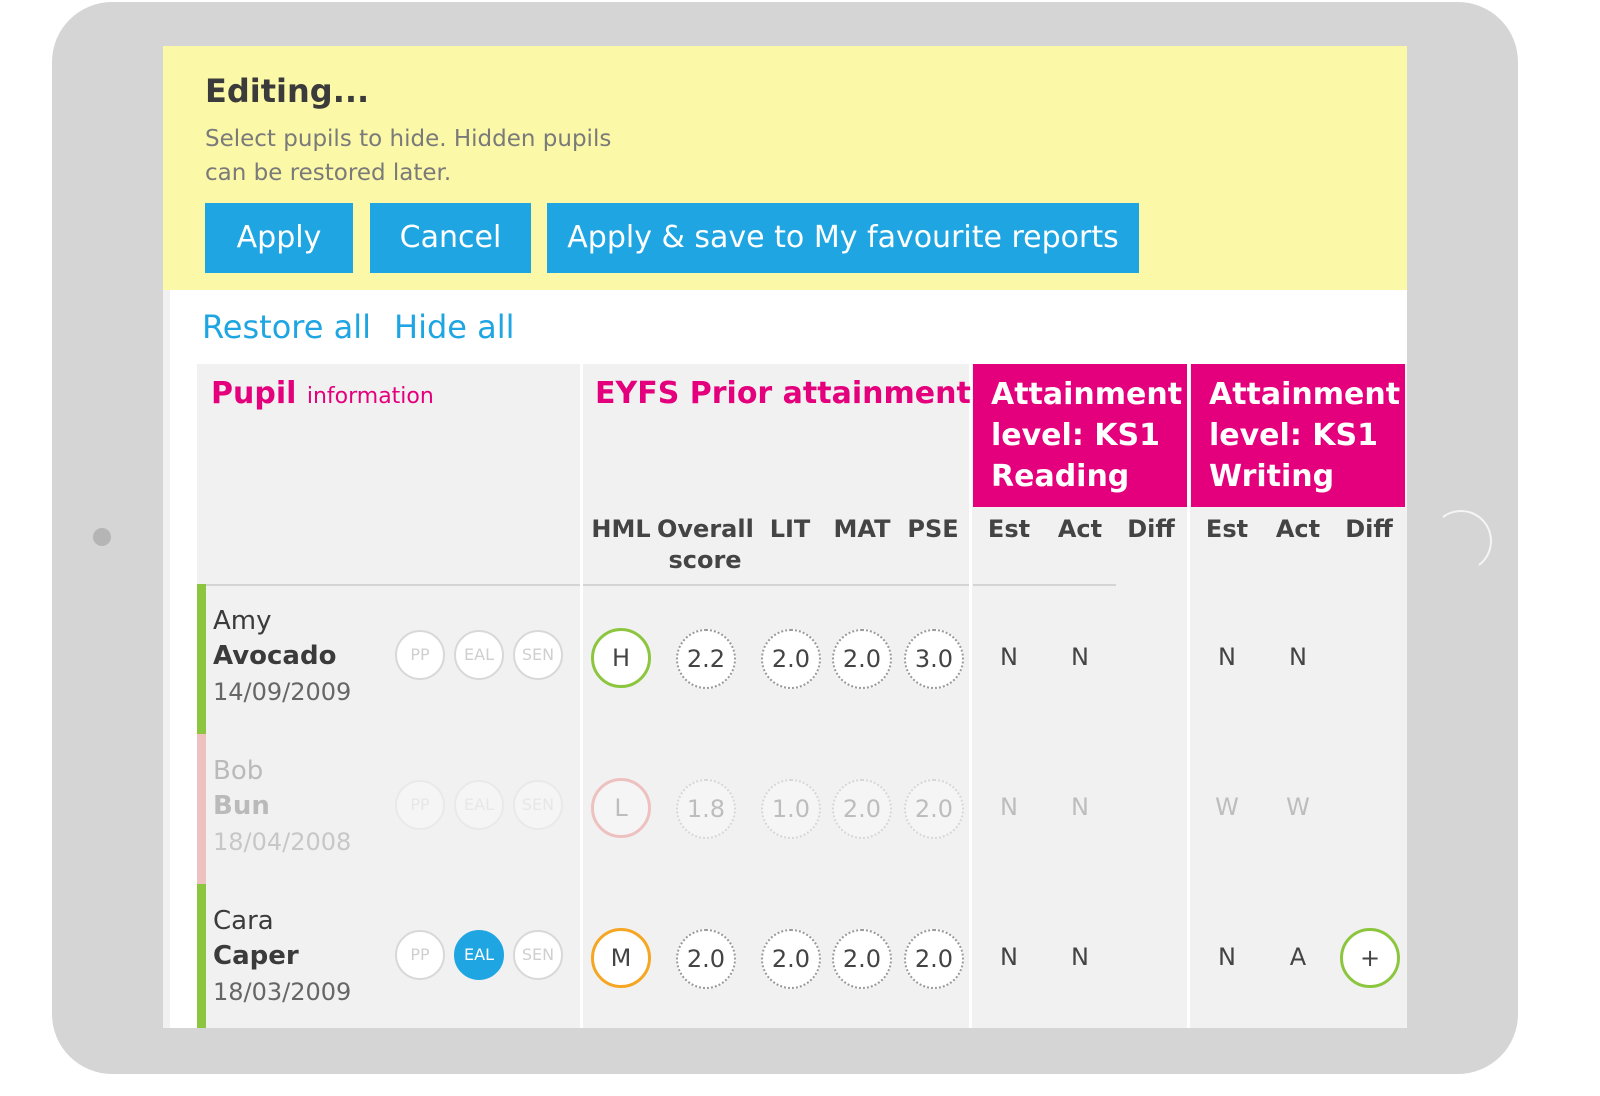 The width and height of the screenshot is (1600, 1096). What do you see at coordinates (621, 958) in the screenshot?
I see `hml-circle: M` at bounding box center [621, 958].